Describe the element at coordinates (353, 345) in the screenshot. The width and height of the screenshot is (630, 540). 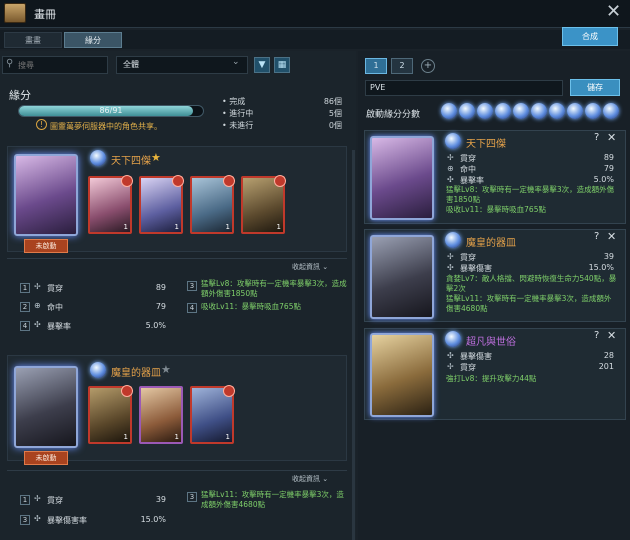
I see `scrollbar` at that location.